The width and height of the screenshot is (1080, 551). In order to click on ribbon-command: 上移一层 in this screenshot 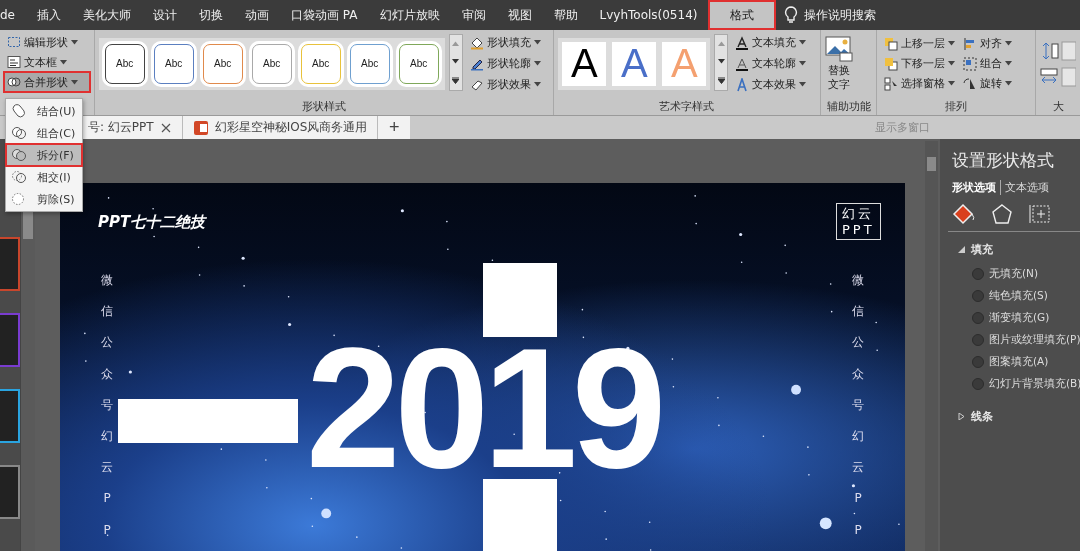, I will do `click(920, 43)`.